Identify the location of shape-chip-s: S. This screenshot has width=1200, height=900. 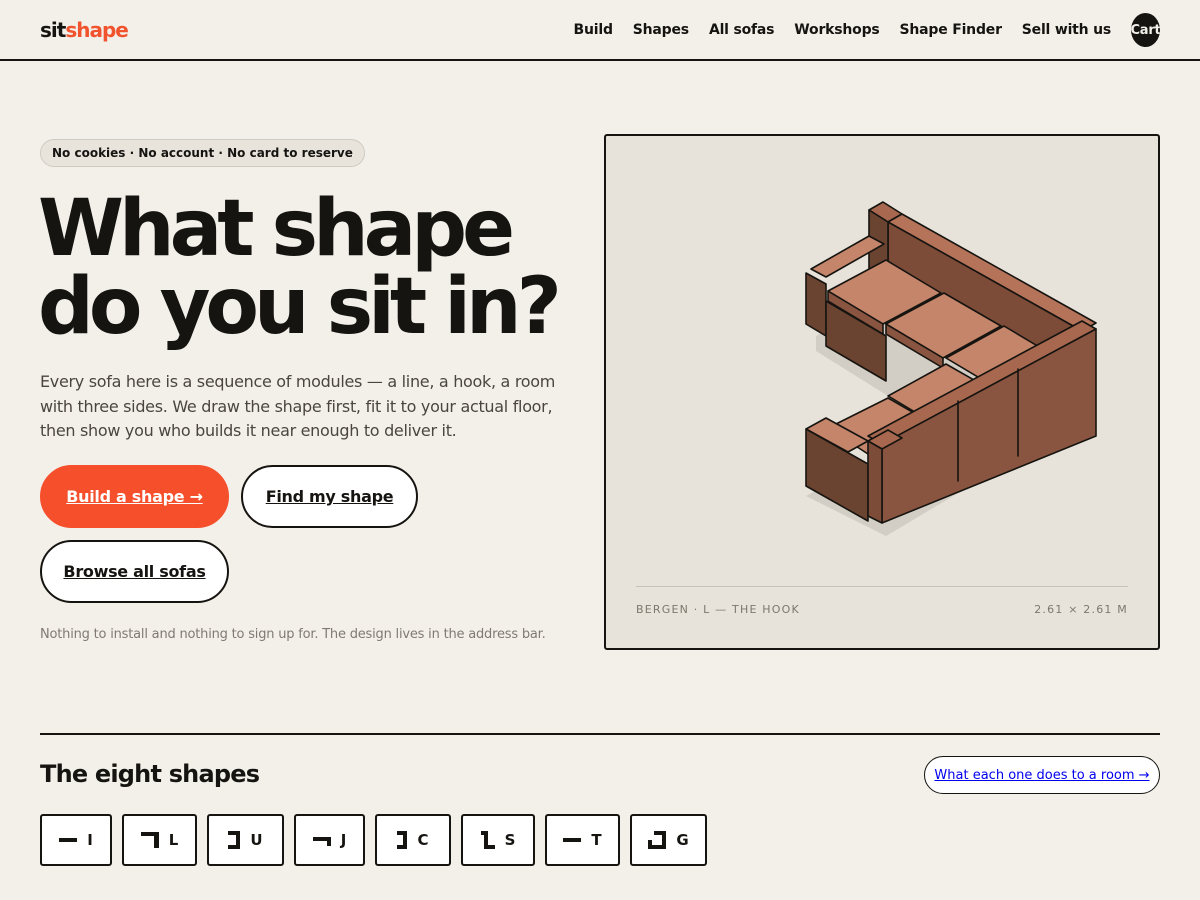
(498, 840).